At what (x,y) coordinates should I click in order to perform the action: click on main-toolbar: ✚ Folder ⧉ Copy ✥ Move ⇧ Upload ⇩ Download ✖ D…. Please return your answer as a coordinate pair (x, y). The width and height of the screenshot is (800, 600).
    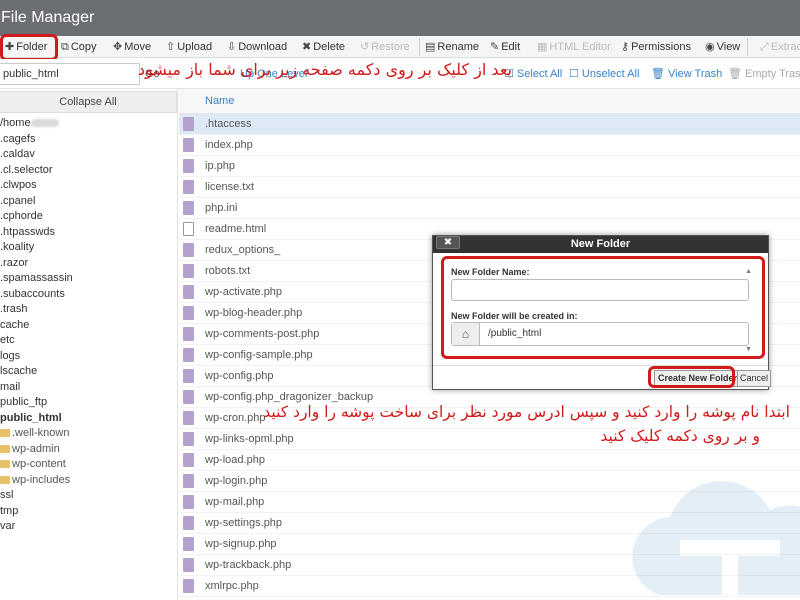
    Looking at the image, I should click on (400, 47).